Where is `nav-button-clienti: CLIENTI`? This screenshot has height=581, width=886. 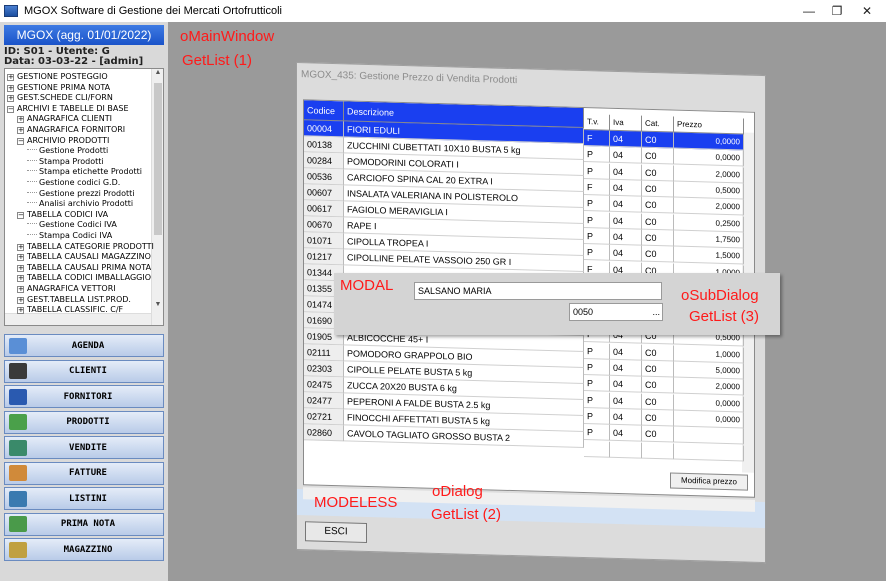 nav-button-clienti: CLIENTI is located at coordinates (84, 371).